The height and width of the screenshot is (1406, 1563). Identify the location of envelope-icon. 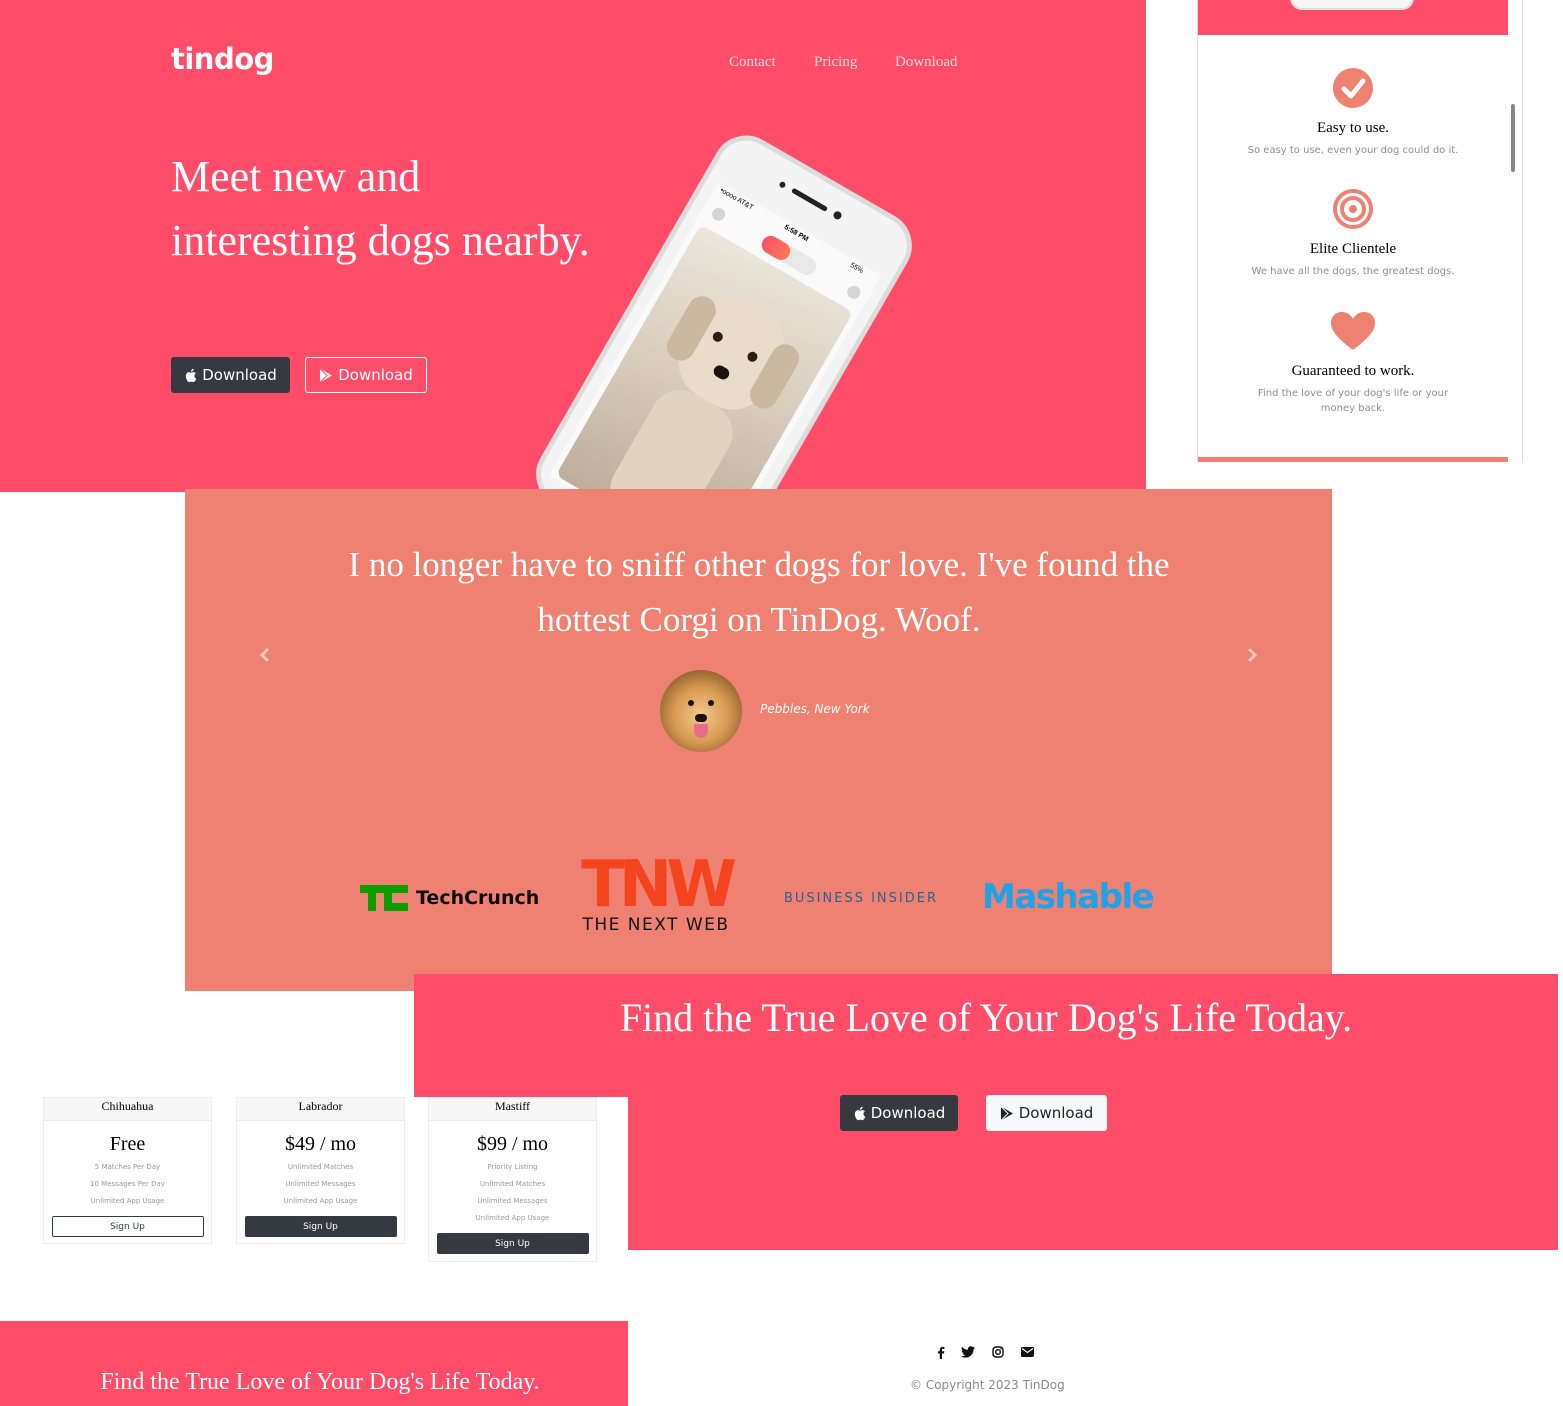
(1027, 1352).